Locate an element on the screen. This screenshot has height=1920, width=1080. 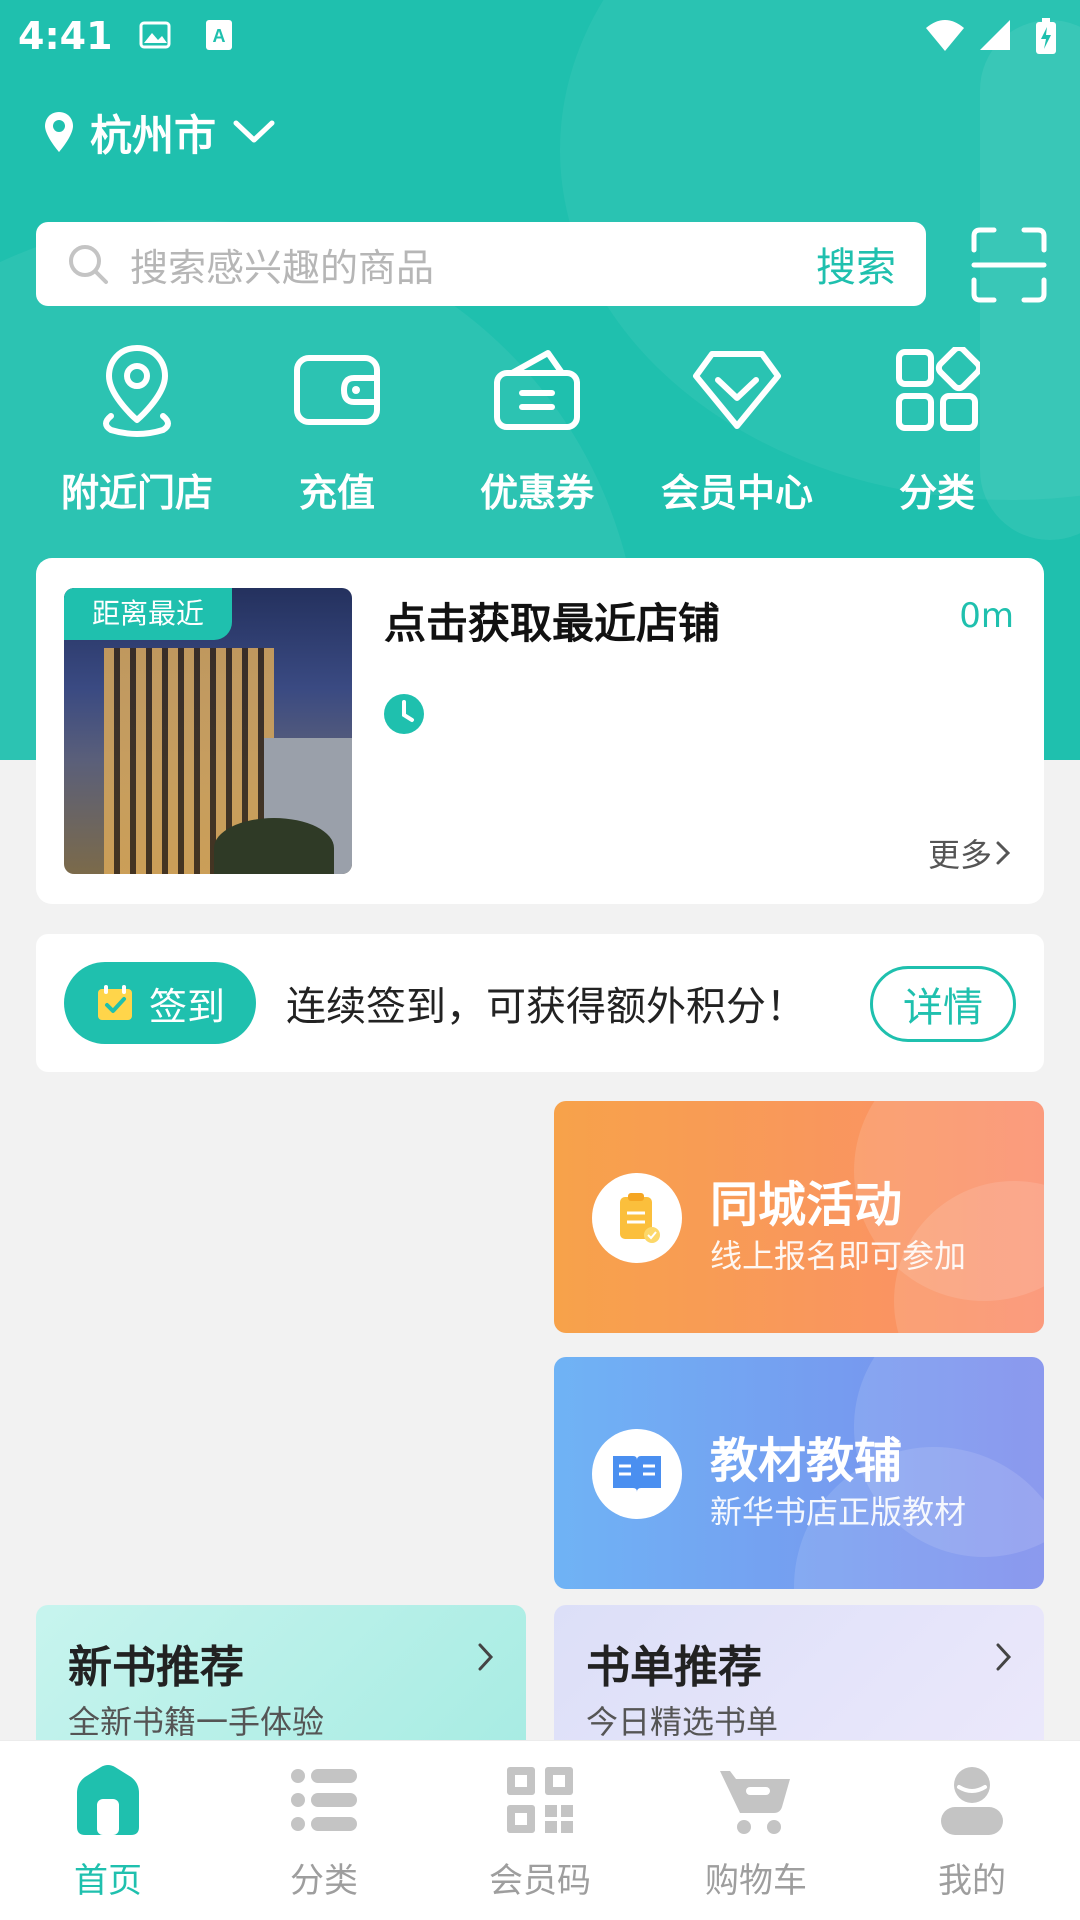
status-bar: 4:41 A is located at coordinates (540, 37).